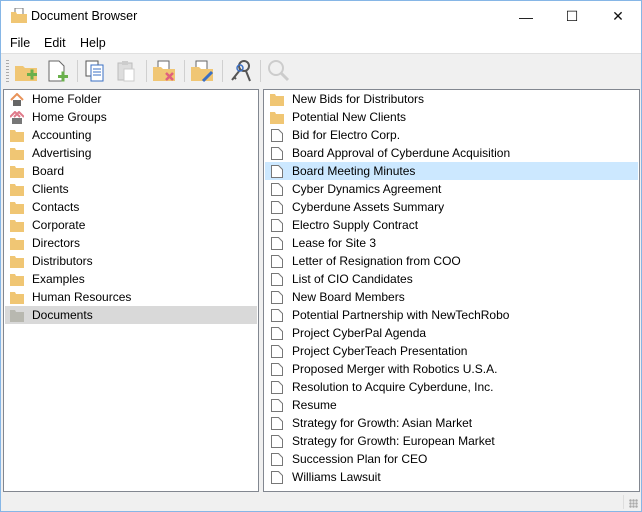  What do you see at coordinates (131, 135) in the screenshot?
I see `folder-item: Accounting` at bounding box center [131, 135].